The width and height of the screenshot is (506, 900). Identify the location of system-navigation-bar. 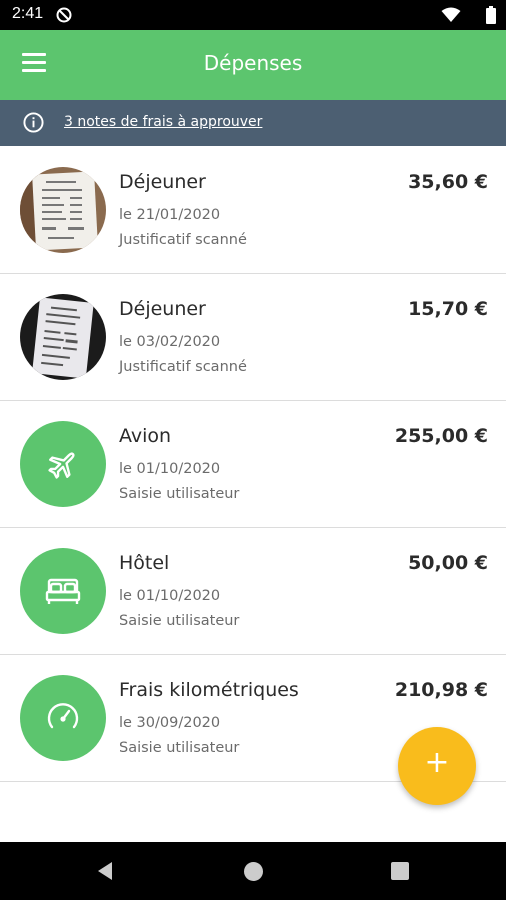
(253, 871).